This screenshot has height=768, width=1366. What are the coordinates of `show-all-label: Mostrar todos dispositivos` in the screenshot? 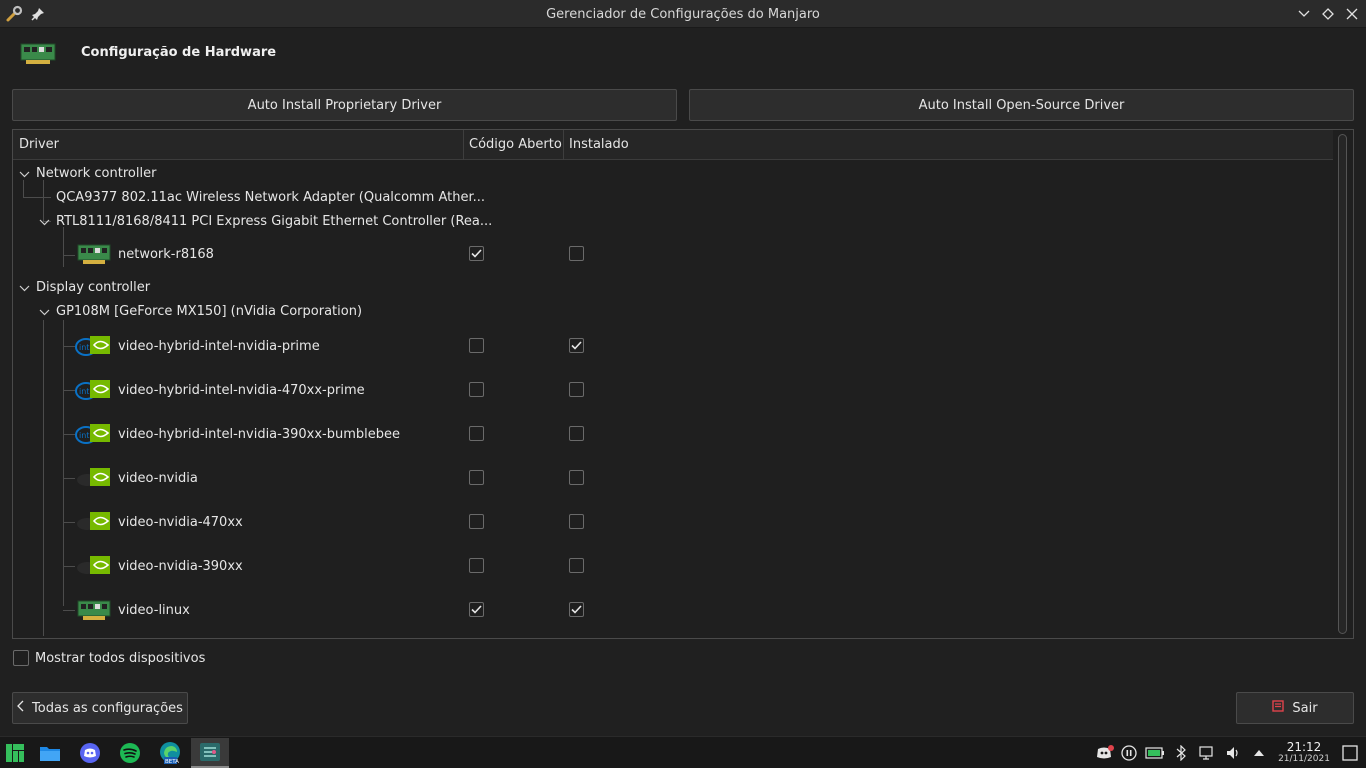 It's located at (120, 658).